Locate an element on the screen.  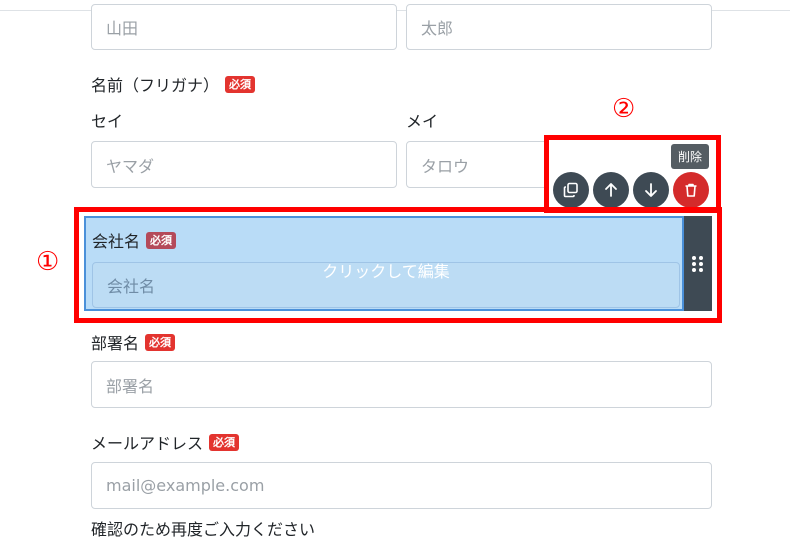
department-input: 部署名 is located at coordinates (401, 384).